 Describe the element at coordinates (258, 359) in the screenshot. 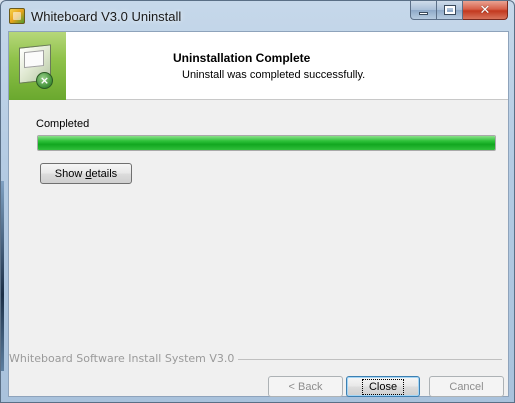

I see `branding-row: Whiteboard Software Install System V3.0` at that location.